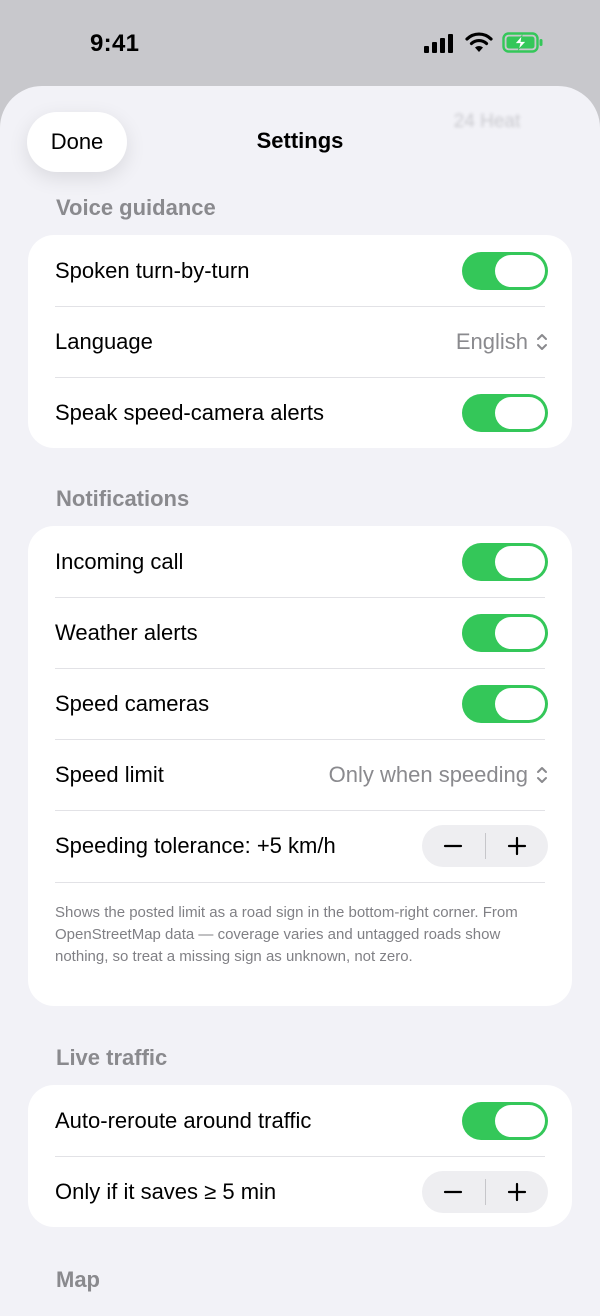  What do you see at coordinates (300, 1191) in the screenshot?
I see `row-only-if-saves: Only if it saves ≥ 5 min` at bounding box center [300, 1191].